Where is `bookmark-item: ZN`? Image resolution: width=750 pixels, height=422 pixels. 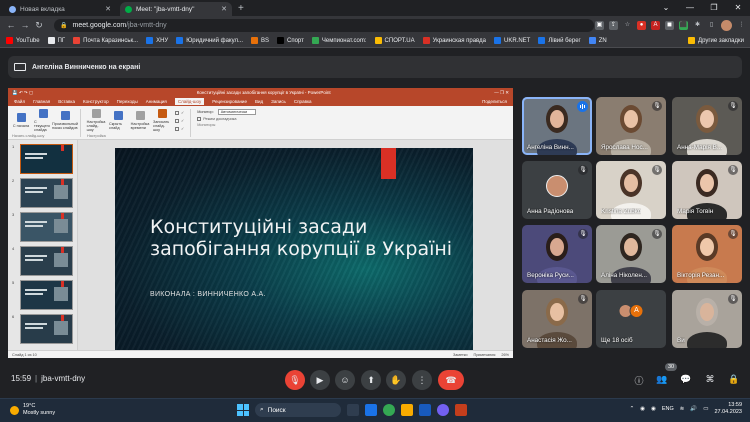
bookmark-item: ZN is located at coordinates (597, 40).